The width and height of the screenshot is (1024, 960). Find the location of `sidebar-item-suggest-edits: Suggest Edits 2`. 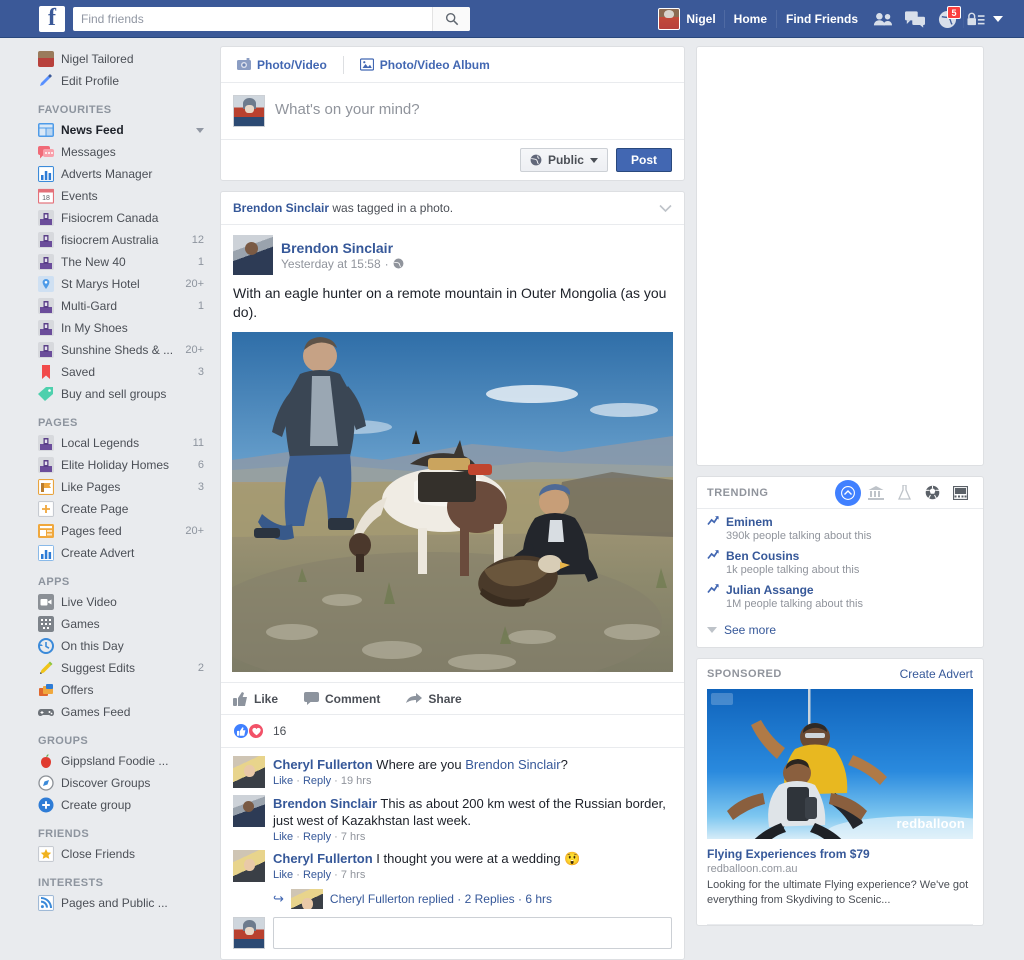

sidebar-item-suggest-edits: Suggest Edits 2 is located at coordinates (109, 668).